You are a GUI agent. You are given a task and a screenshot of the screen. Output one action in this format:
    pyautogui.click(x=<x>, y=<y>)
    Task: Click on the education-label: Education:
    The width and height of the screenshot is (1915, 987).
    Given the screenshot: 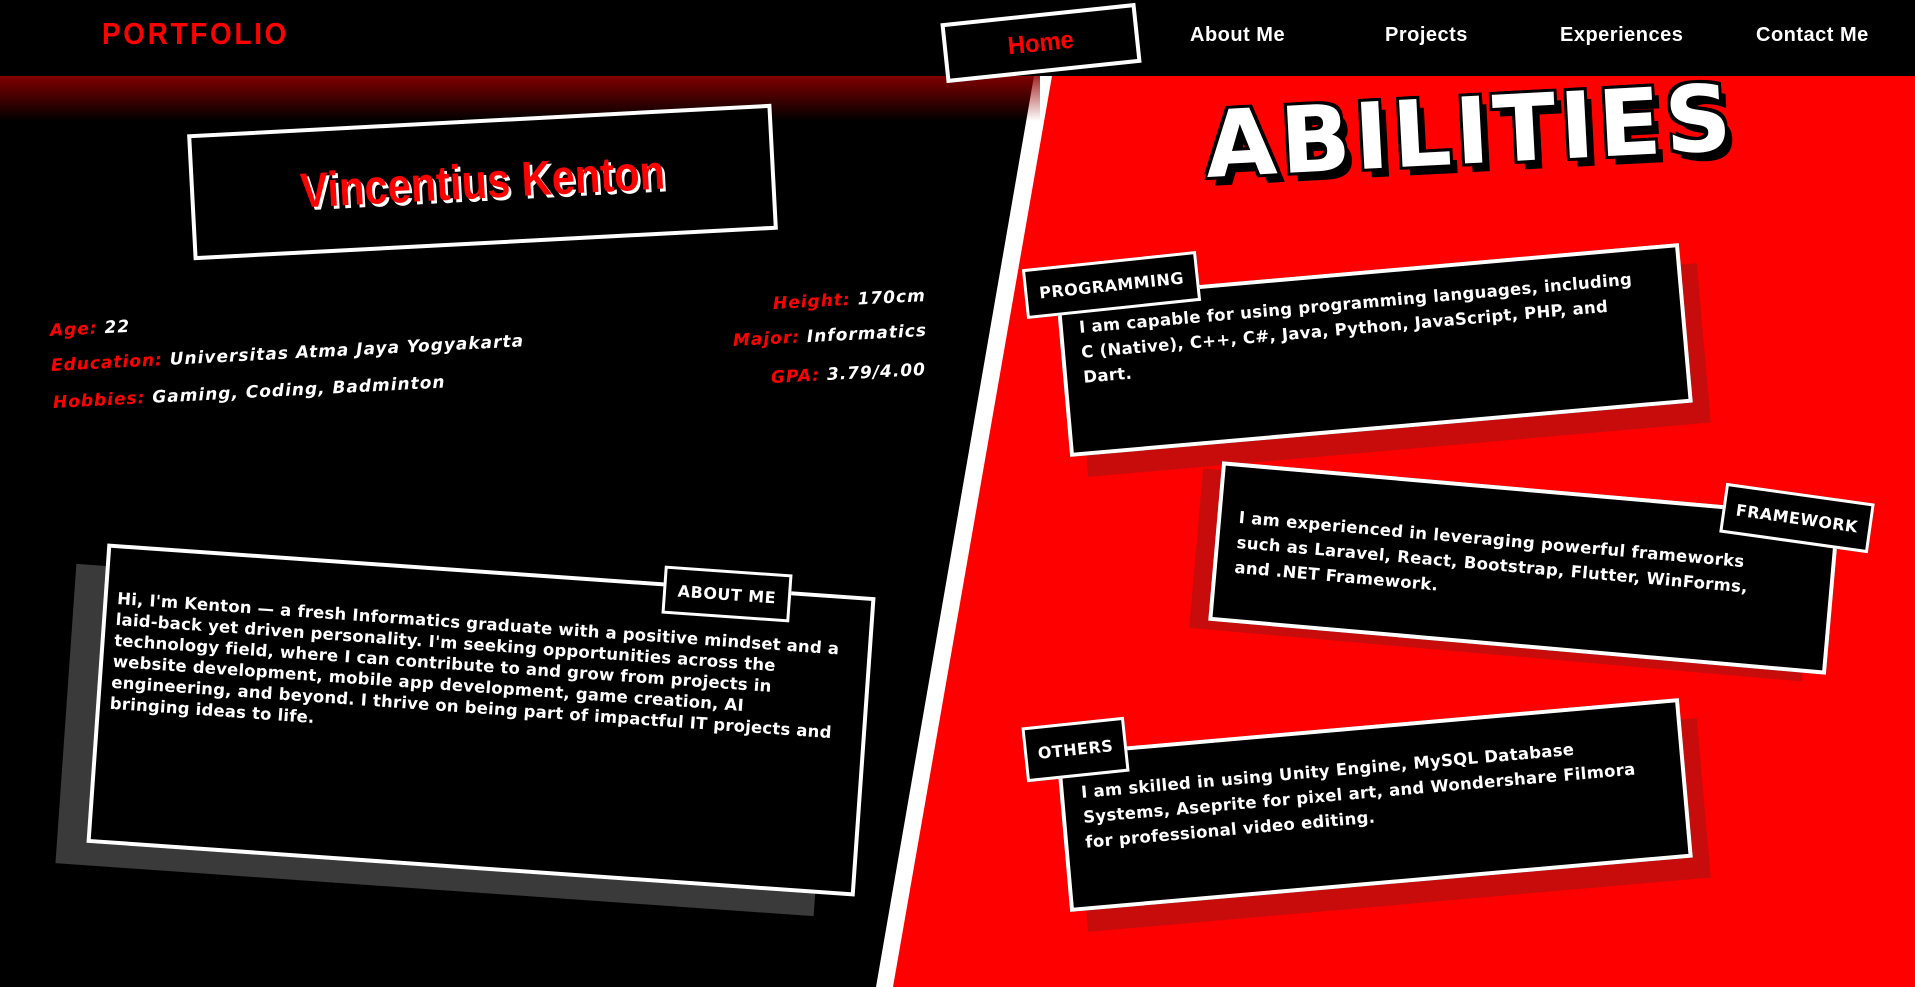 What is the action you would take?
    pyautogui.click(x=107, y=363)
    